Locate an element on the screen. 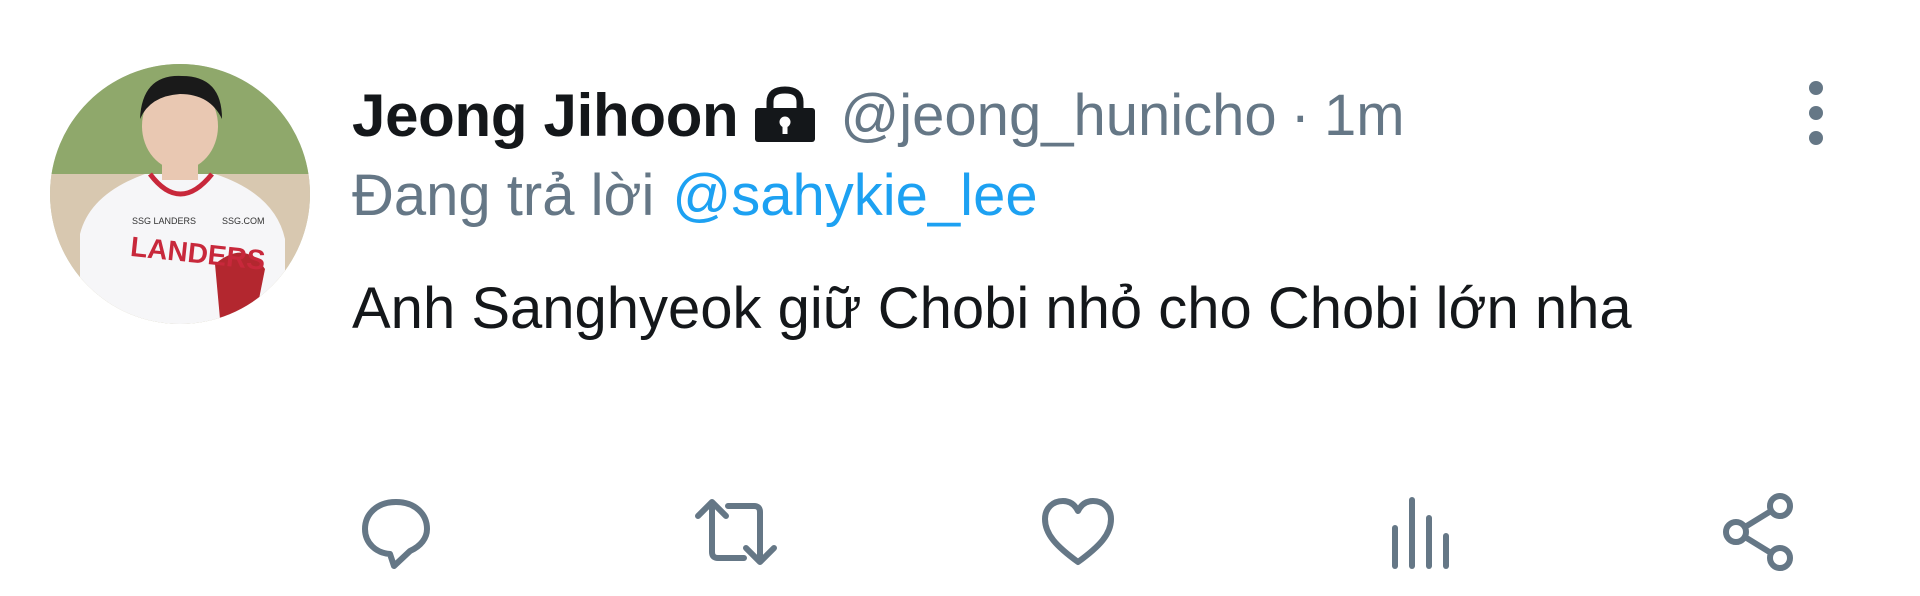 The height and width of the screenshot is (596, 1920). retweet-icon is located at coordinates (736, 532).